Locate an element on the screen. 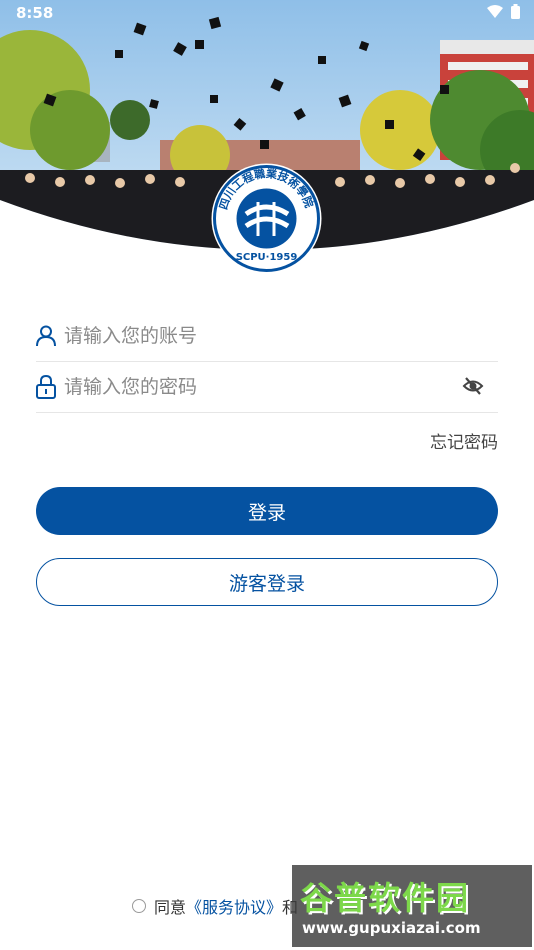 The image size is (534, 950). forgot-password-link: 忘记密码 is located at coordinates (464, 440).